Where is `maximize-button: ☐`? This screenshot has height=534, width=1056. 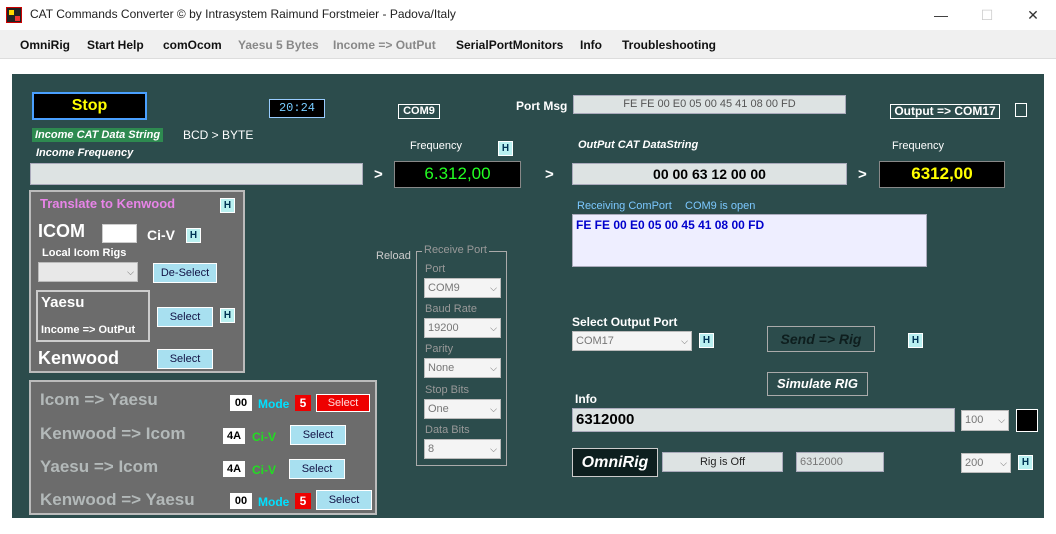
maximize-button: ☐ is located at coordinates (987, 15).